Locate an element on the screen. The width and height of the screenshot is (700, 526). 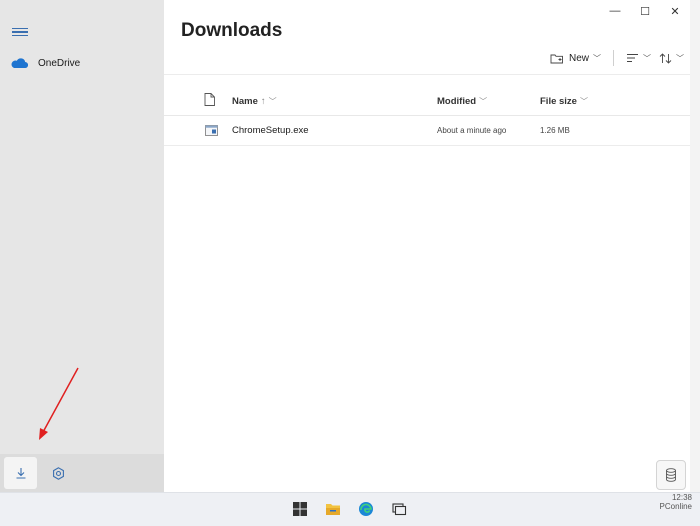
onedrive-cloud-icon is located at coordinates (19, 63).